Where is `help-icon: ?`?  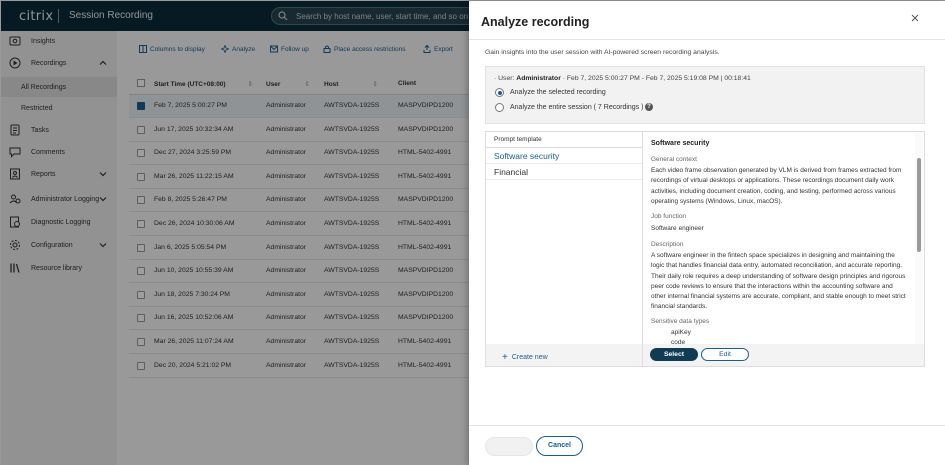 help-icon: ? is located at coordinates (649, 107).